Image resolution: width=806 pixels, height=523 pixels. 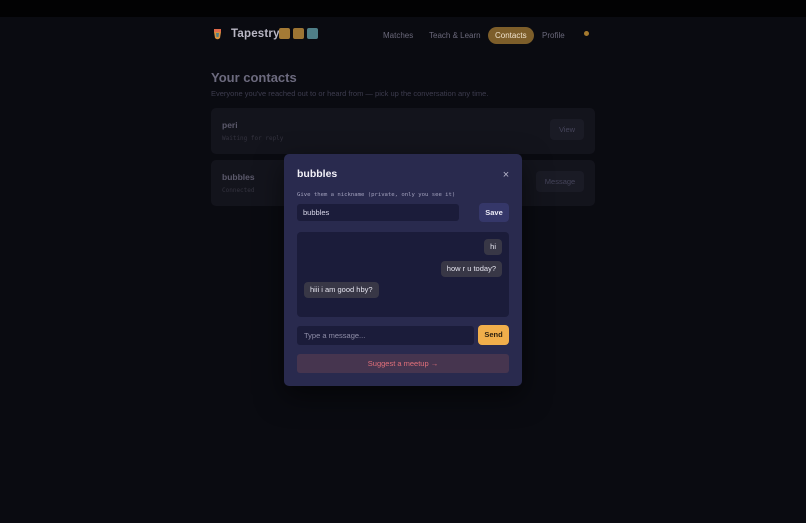 I want to click on message-button: Message, so click(x=560, y=181).